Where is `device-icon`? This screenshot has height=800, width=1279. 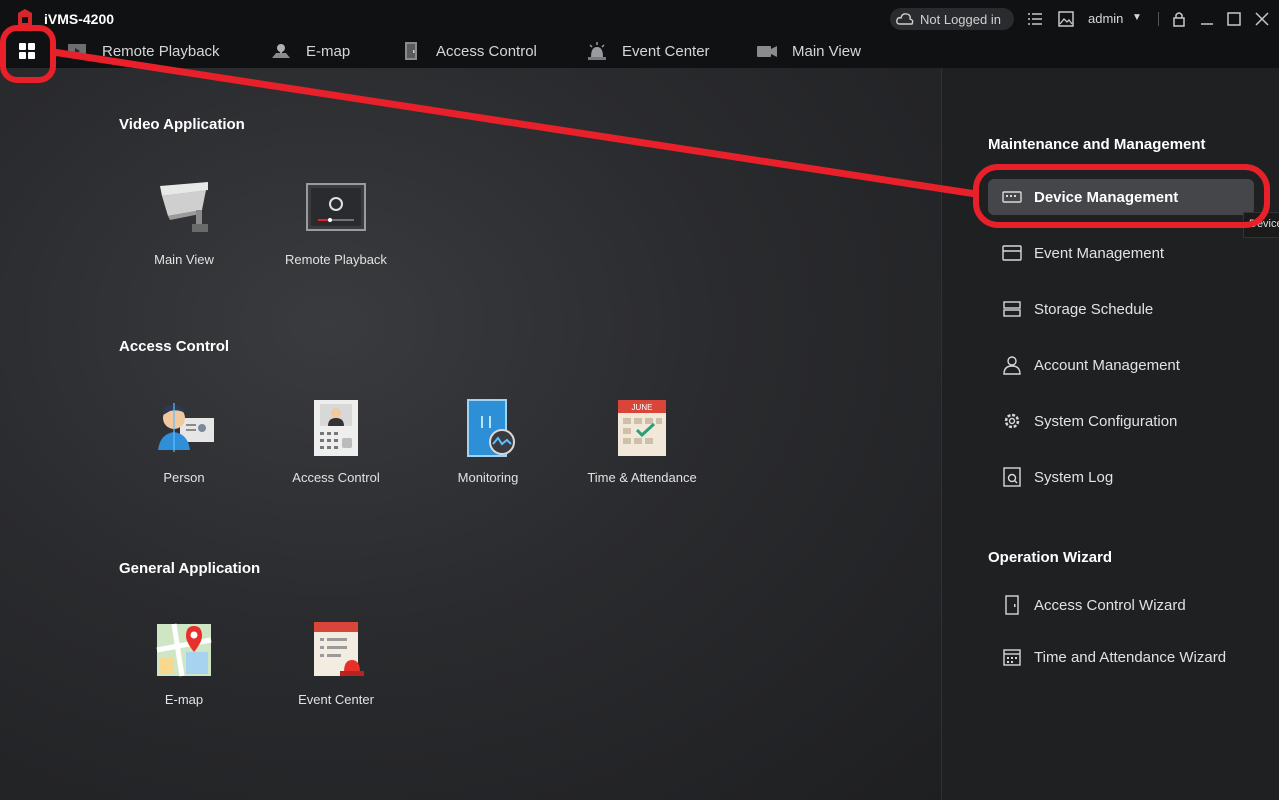 device-icon is located at coordinates (1012, 197).